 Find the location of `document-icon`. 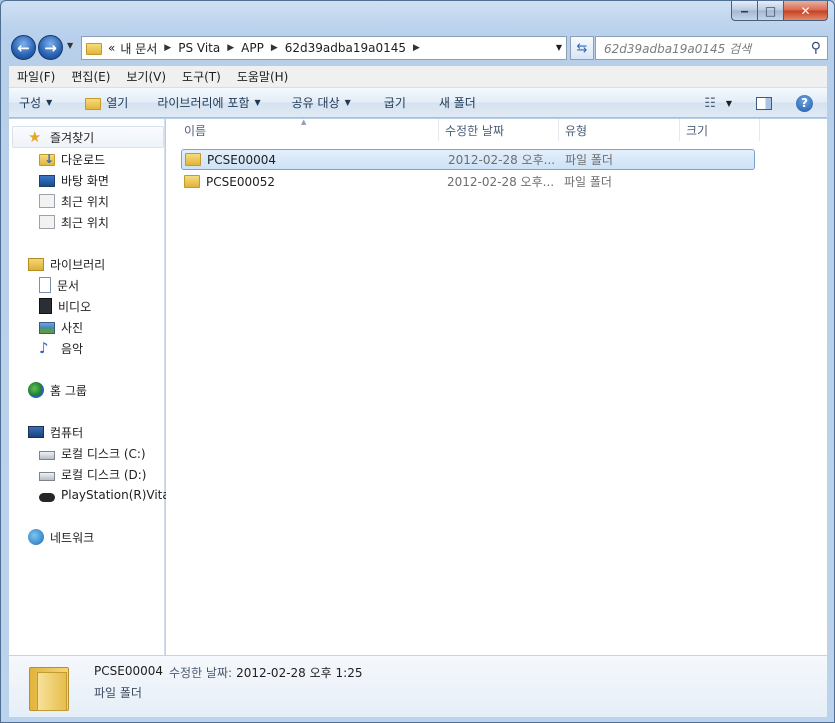

document-icon is located at coordinates (45, 285).